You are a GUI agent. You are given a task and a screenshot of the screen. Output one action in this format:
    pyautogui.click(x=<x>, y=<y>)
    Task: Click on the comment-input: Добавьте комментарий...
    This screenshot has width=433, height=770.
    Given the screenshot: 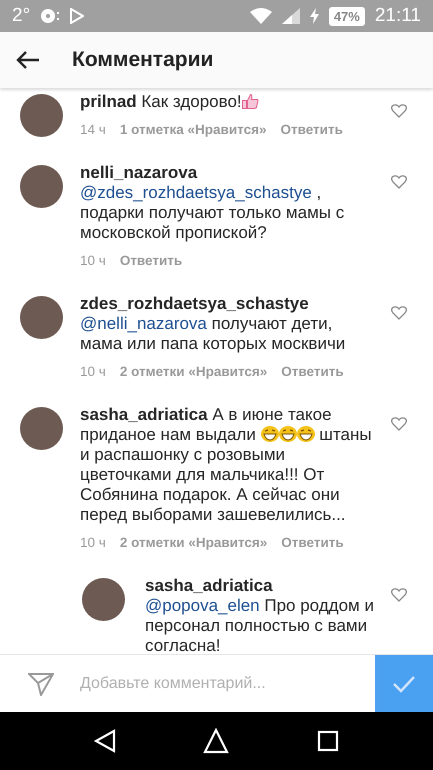 What is the action you would take?
    pyautogui.click(x=226, y=684)
    